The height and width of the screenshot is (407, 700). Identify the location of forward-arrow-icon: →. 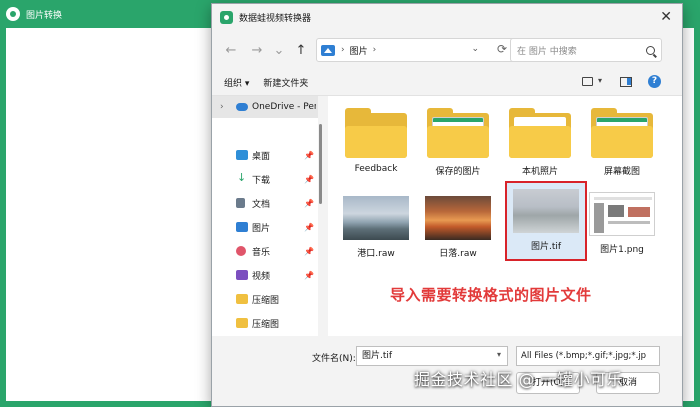
(257, 50).